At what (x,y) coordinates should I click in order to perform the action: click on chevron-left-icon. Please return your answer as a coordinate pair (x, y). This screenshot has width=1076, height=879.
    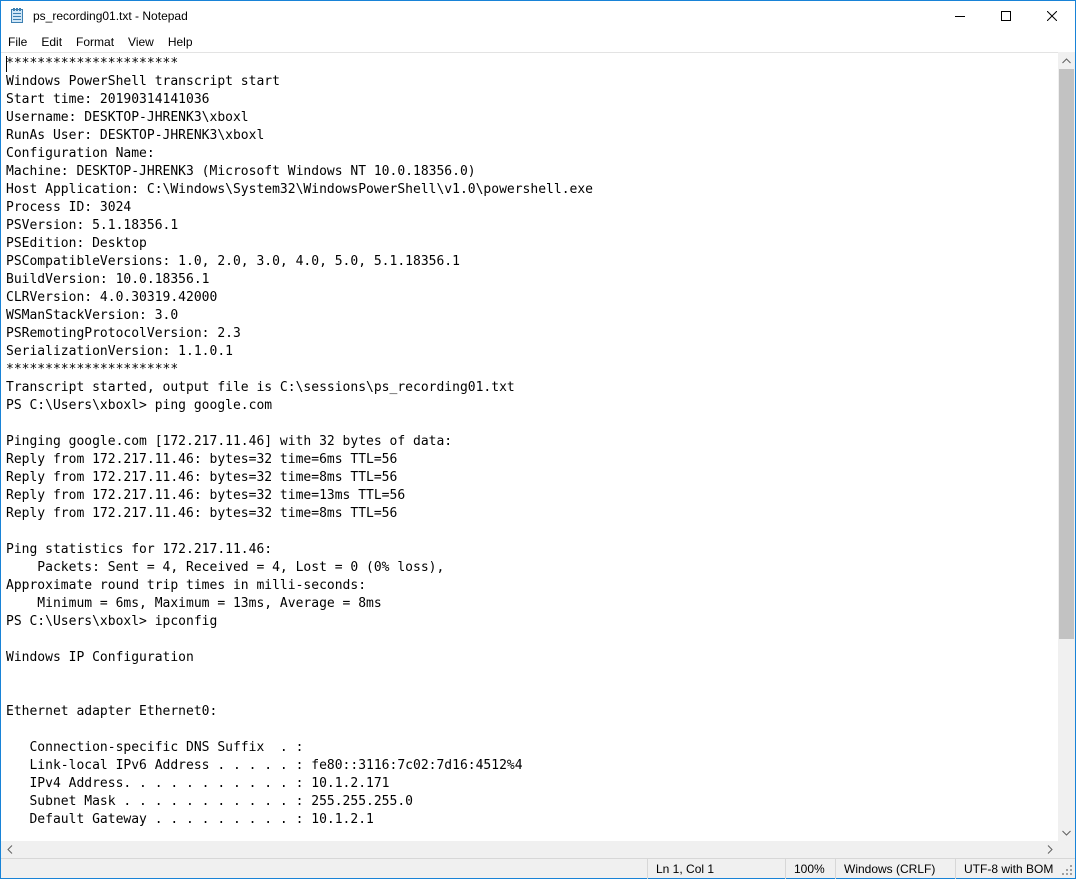
    Looking at the image, I should click on (9, 849).